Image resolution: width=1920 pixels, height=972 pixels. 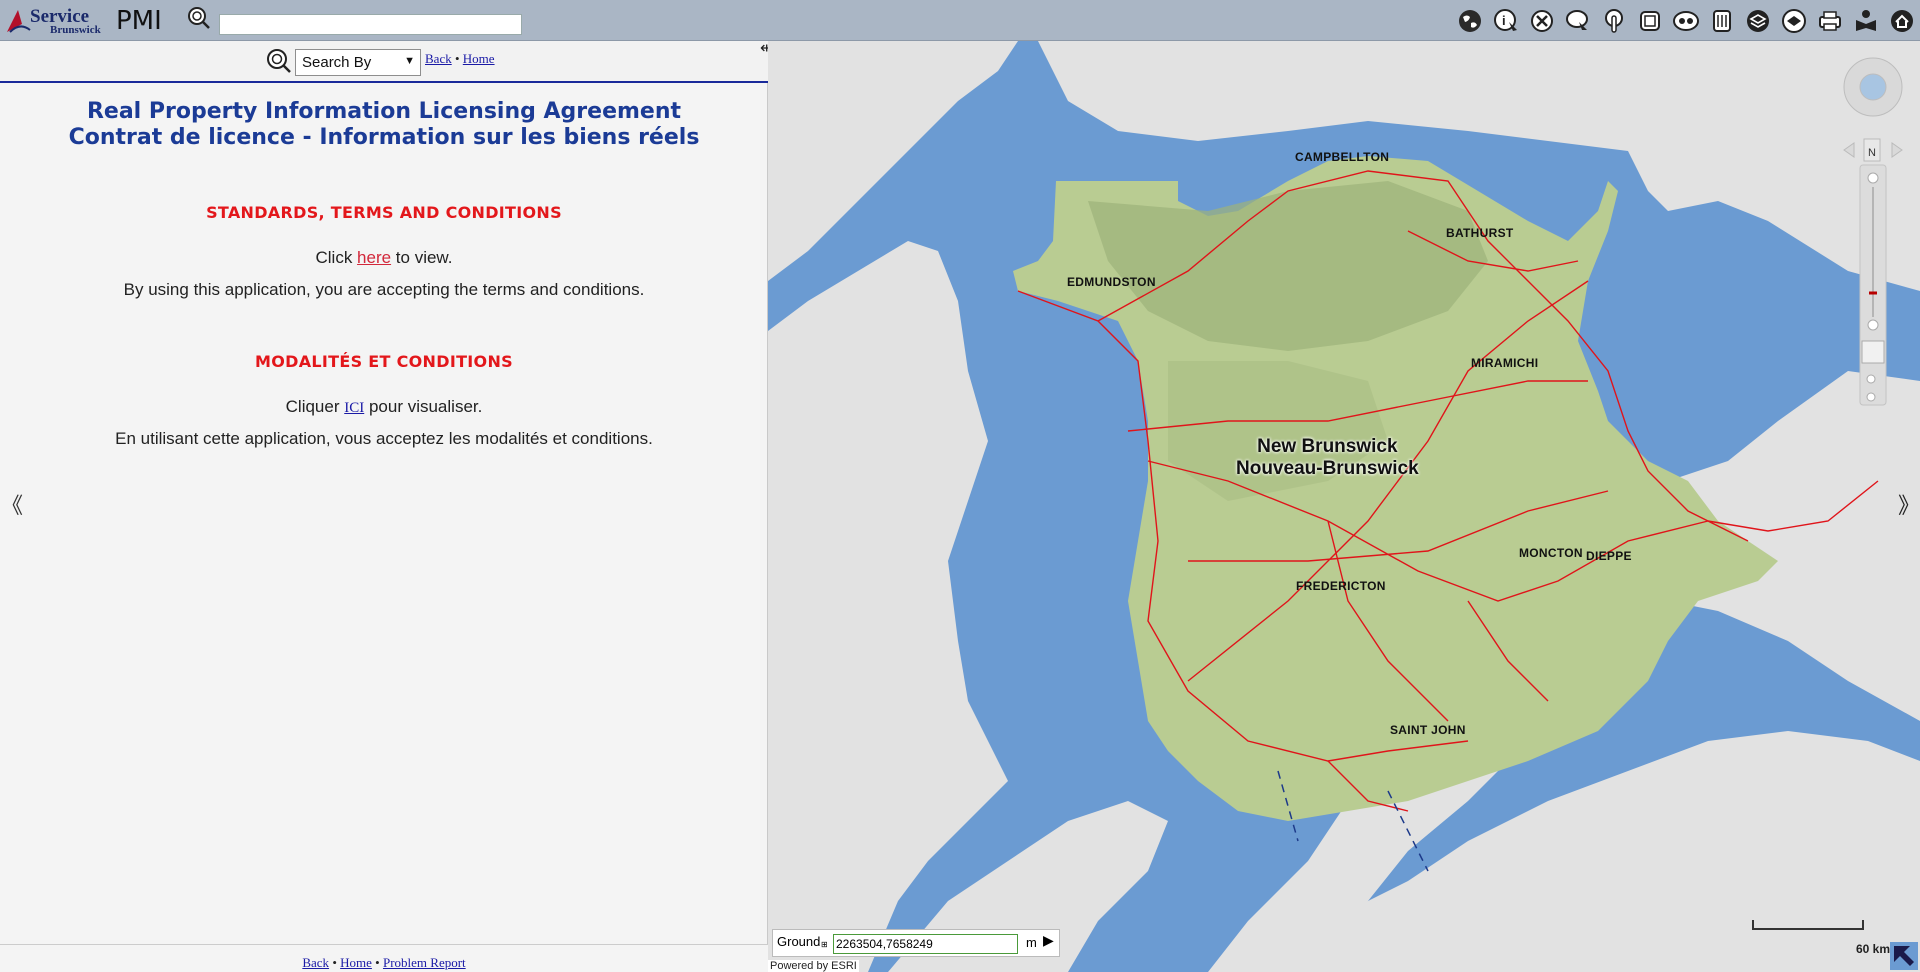 I want to click on search-bar: Search By ▼ Back • Home, so click(x=384, y=62).